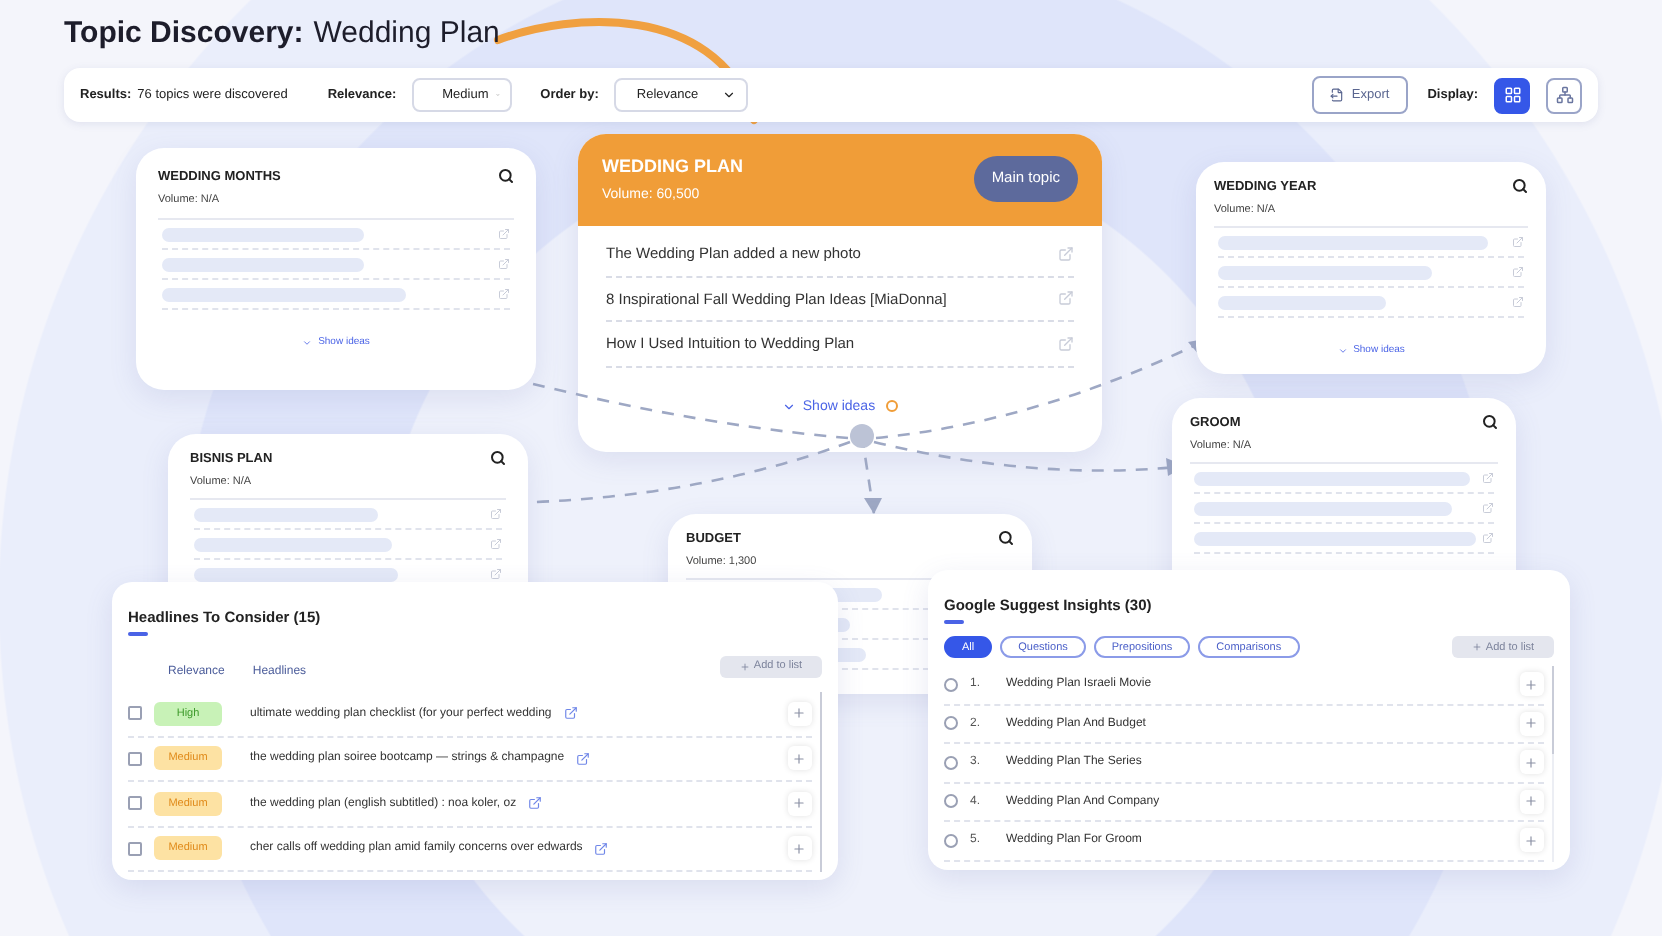  Describe the element at coordinates (406, 33) in the screenshot. I see `topic-name: Wedding Plan` at that location.